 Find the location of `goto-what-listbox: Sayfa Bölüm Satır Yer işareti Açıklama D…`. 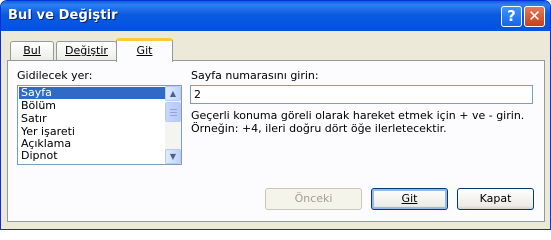

goto-what-listbox: Sayfa Bölüm Satır Yer işareti Açıklama D… is located at coordinates (99, 125).